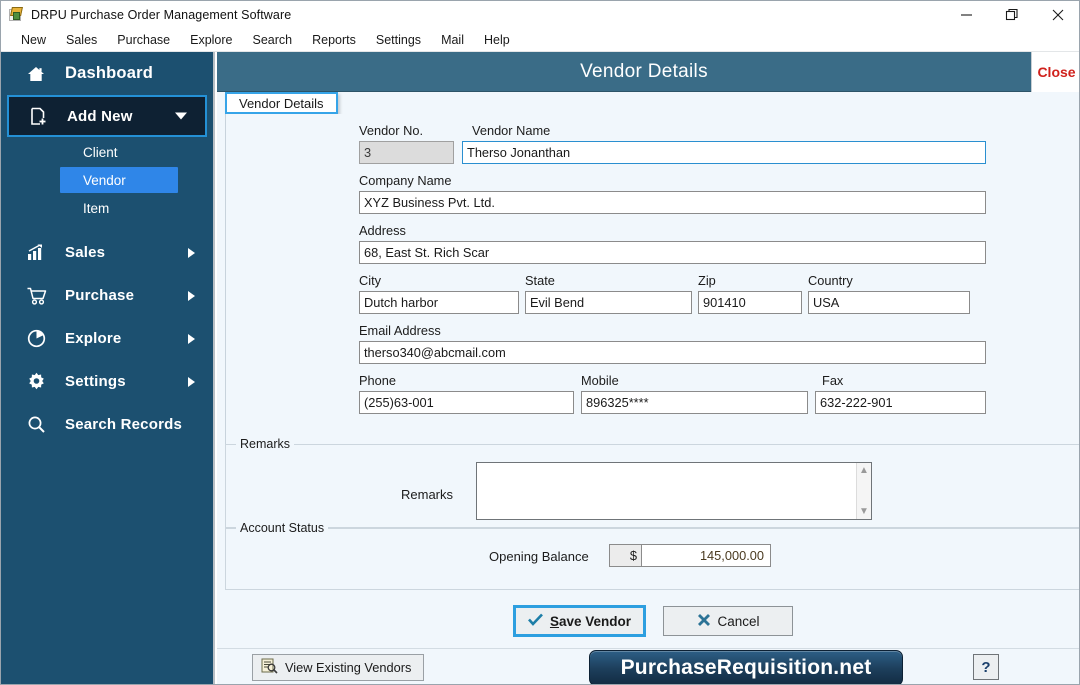  Describe the element at coordinates (889, 302) in the screenshot. I see `country-input: USA` at that location.